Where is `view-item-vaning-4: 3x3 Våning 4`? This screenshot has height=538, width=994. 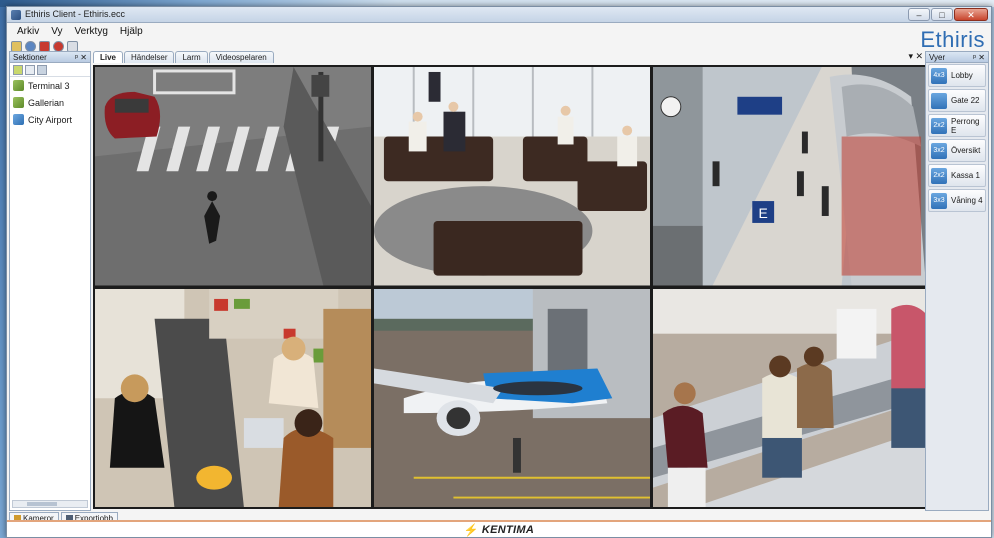
view-item-vaning-4: 3x3 Våning 4 is located at coordinates (957, 200).